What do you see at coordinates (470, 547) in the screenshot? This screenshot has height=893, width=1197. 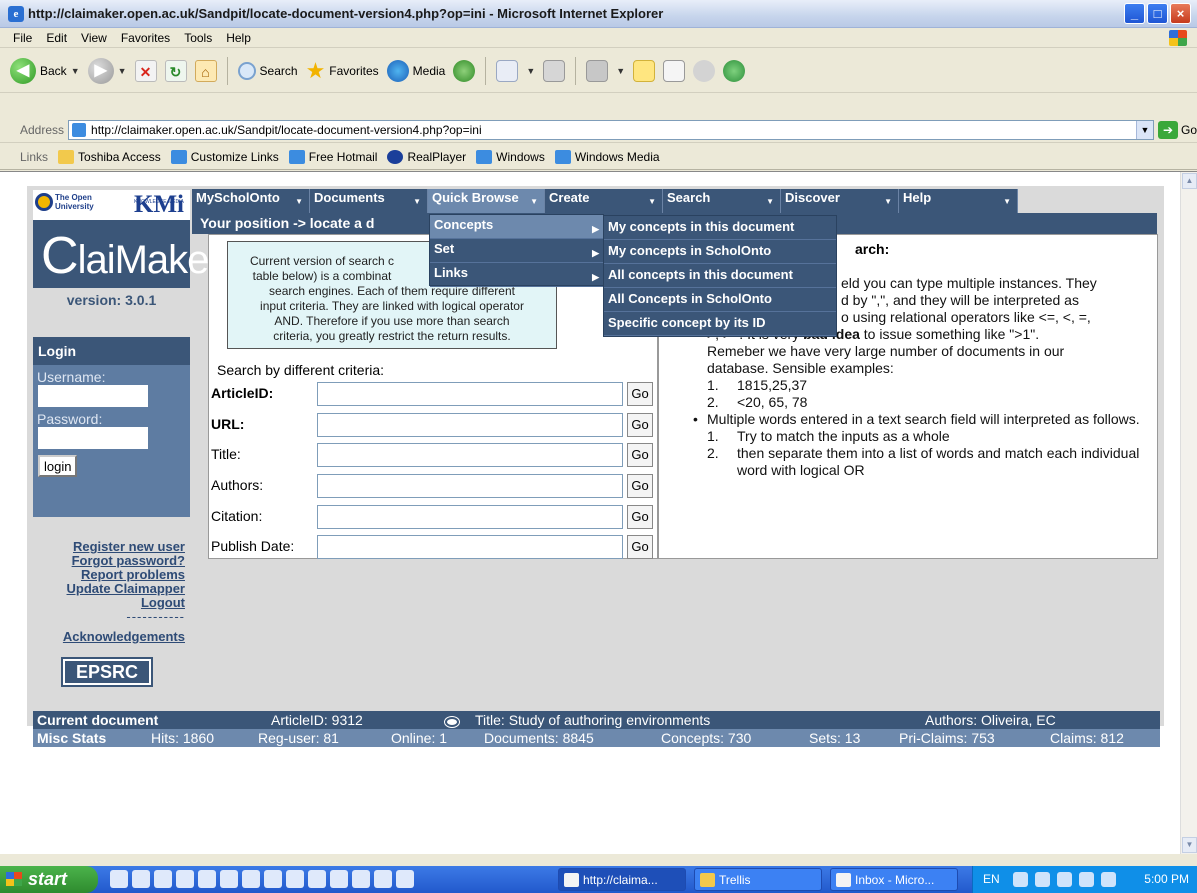 I see `publish-date-input` at bounding box center [470, 547].